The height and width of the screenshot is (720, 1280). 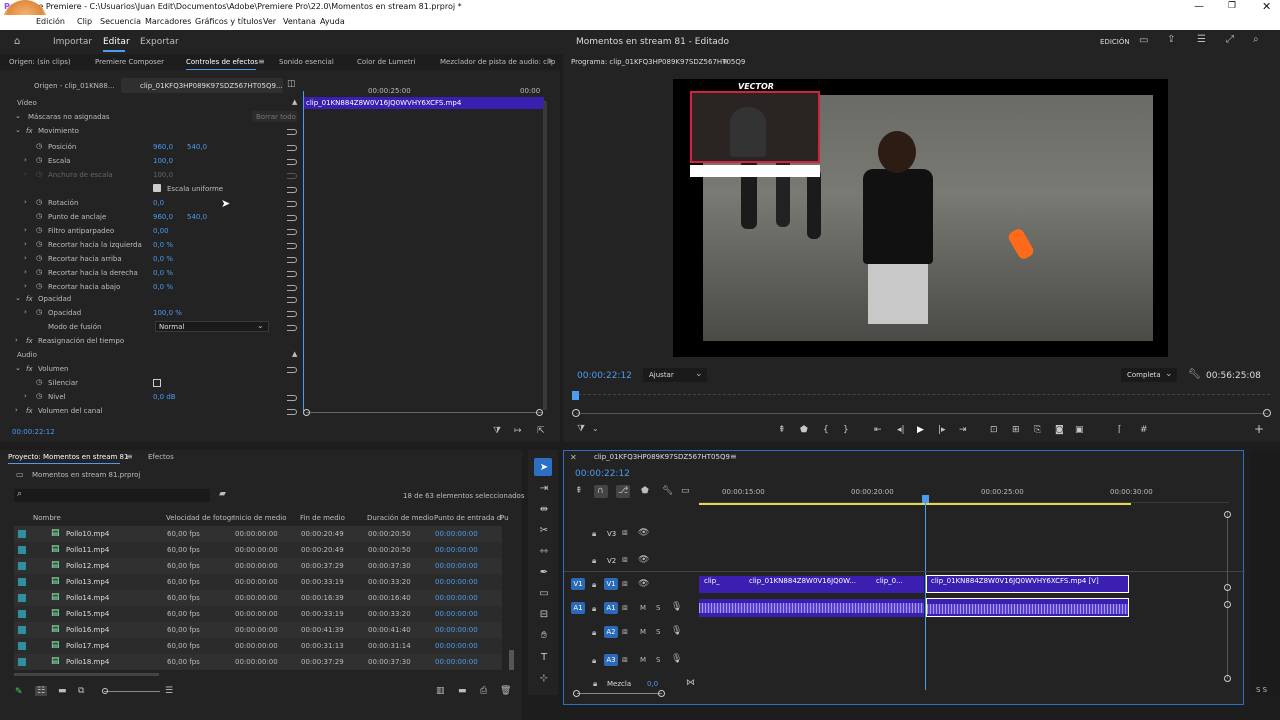 What do you see at coordinates (1227, 678) in the screenshot?
I see `vscroll-bottom` at bounding box center [1227, 678].